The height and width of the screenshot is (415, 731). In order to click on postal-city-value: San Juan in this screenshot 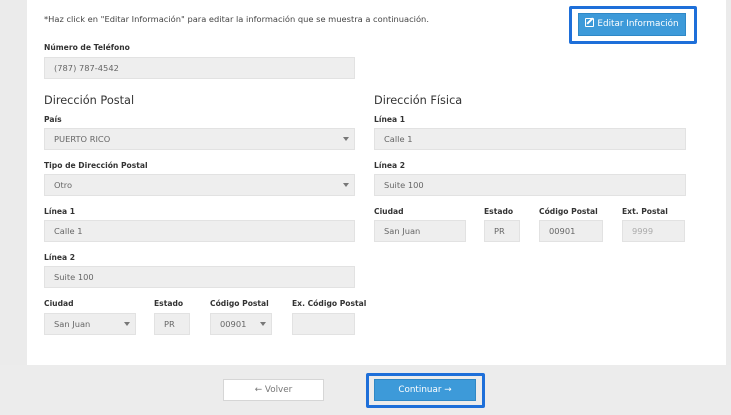, I will do `click(72, 324)`.